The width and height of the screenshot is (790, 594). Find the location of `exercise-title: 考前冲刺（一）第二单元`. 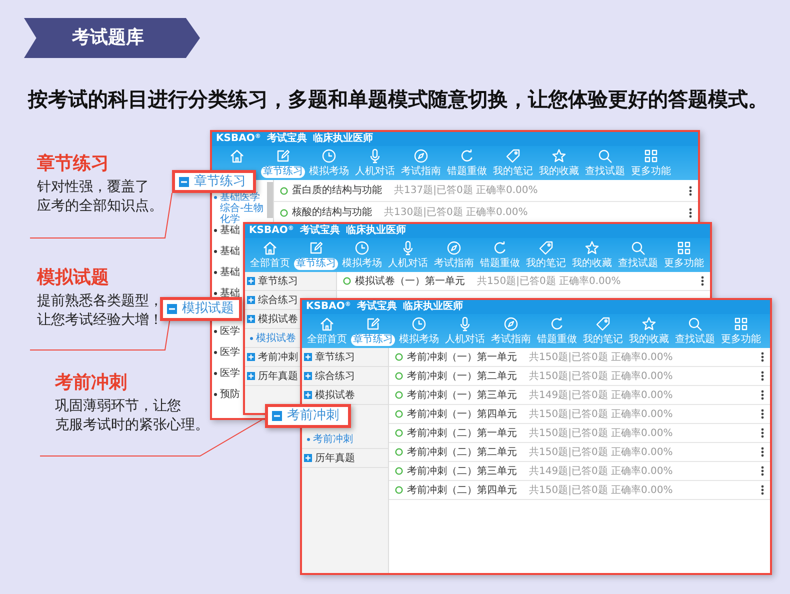

exercise-title: 考前冲刺（一）第二单元 is located at coordinates (462, 376).